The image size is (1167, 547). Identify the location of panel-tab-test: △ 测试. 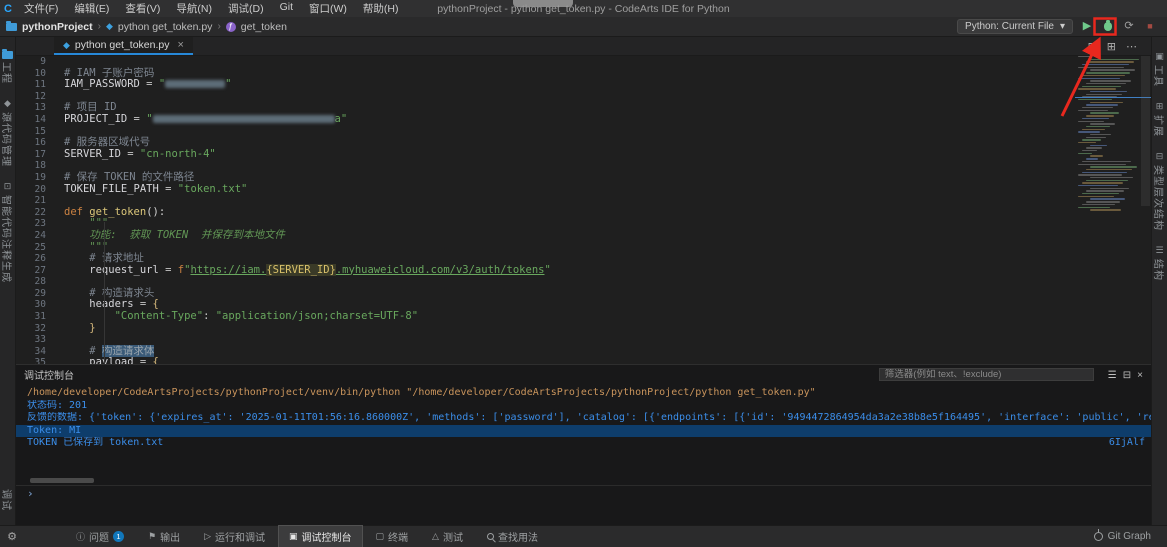
(447, 536).